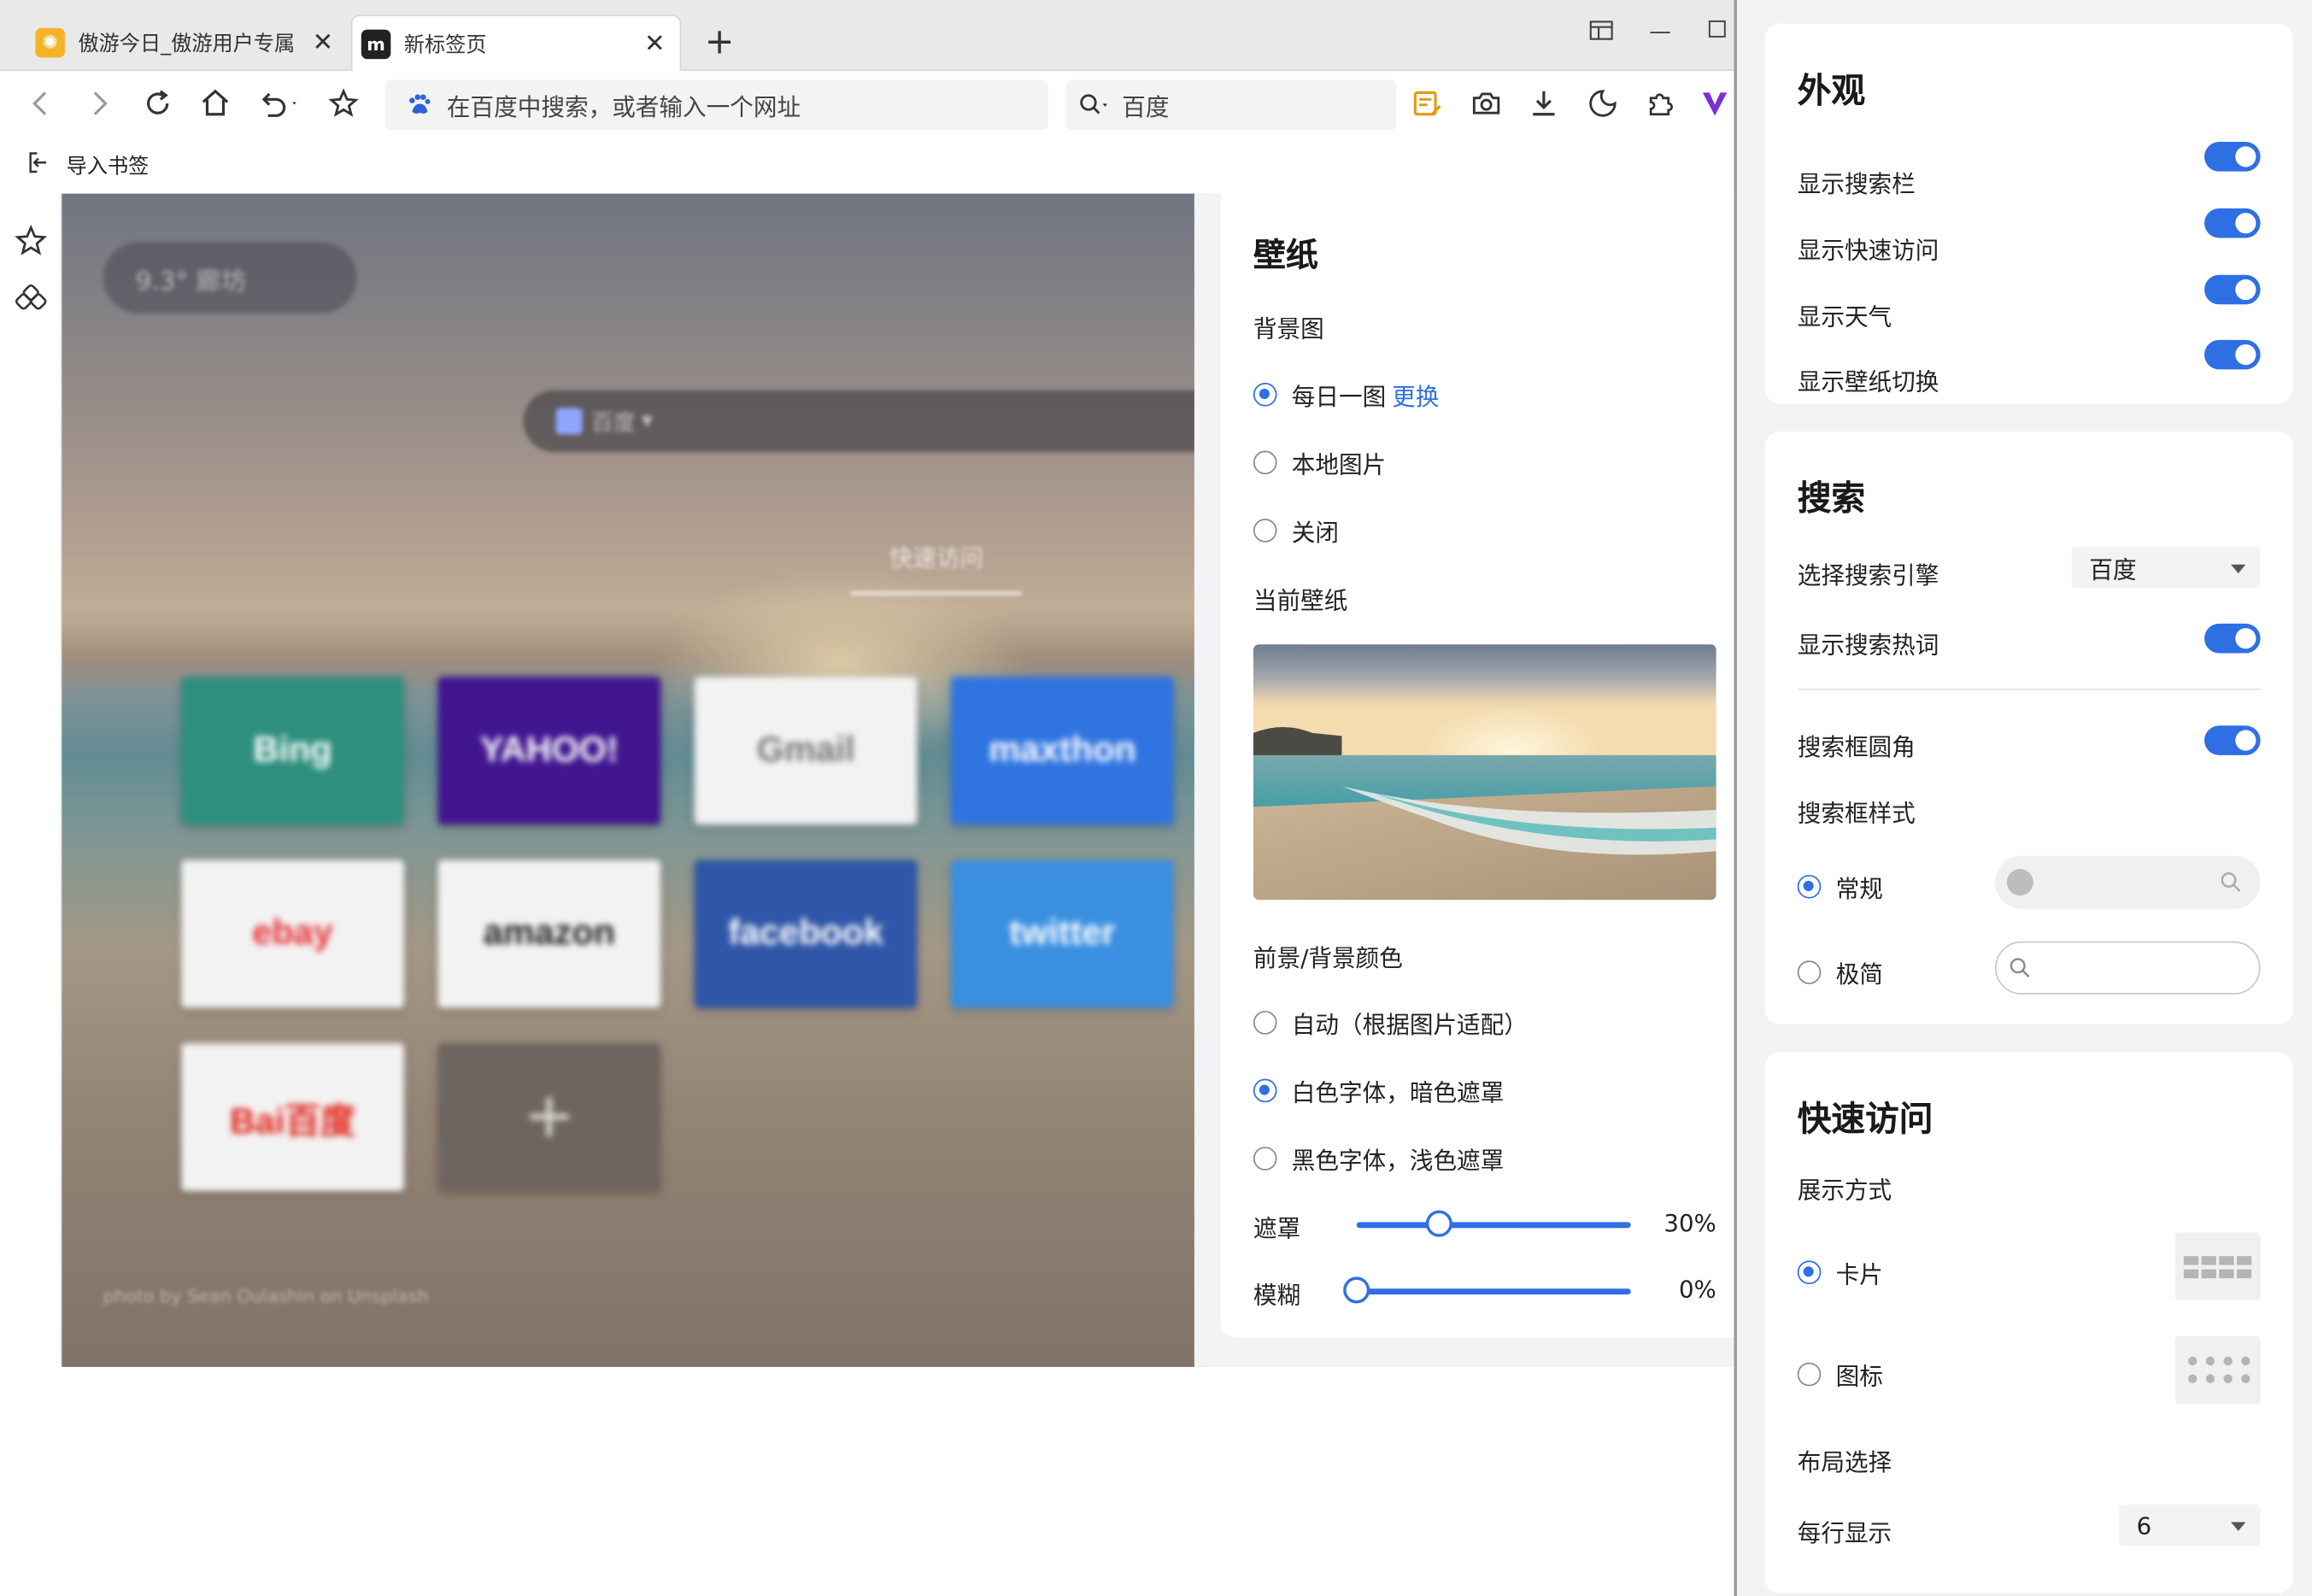 This screenshot has width=2312, height=1596. I want to click on toggle-label: 显示壁纸切换, so click(1868, 381).